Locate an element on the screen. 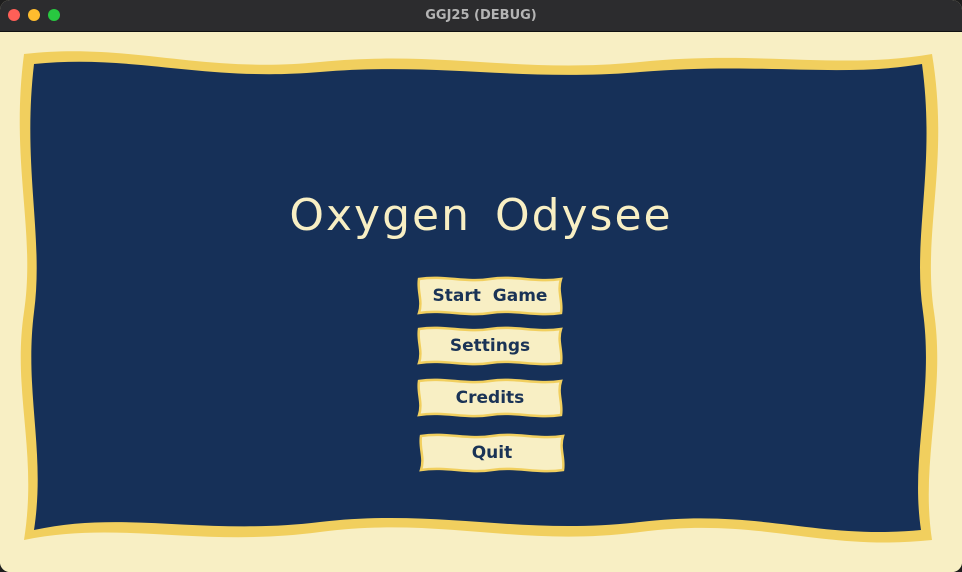 This screenshot has width=962, height=572. credits-label: Credits is located at coordinates (490, 398).